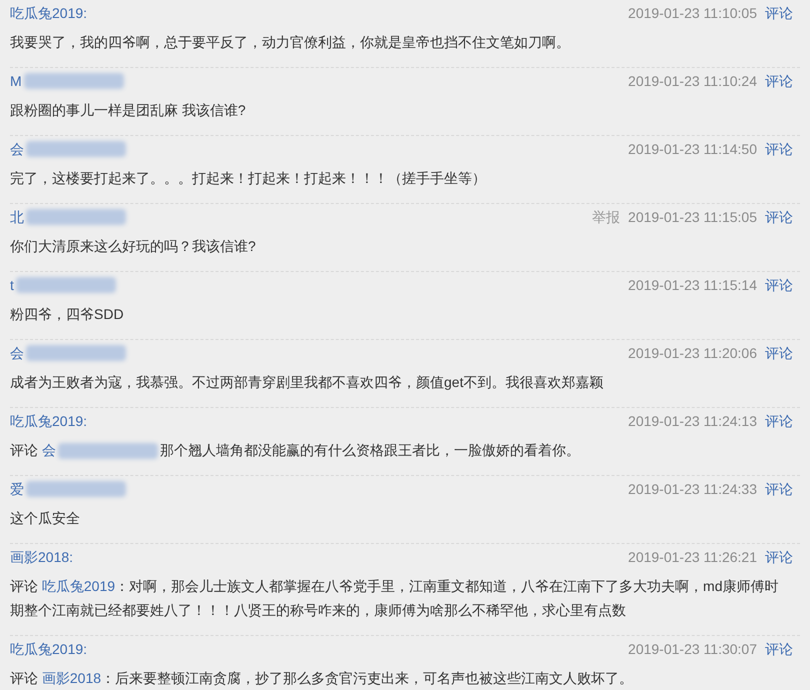 The width and height of the screenshot is (810, 690). Describe the element at coordinates (133, 246) in the screenshot. I see `comment-text: 你们大清原来这么好玩的吗？我该信谁?` at that location.